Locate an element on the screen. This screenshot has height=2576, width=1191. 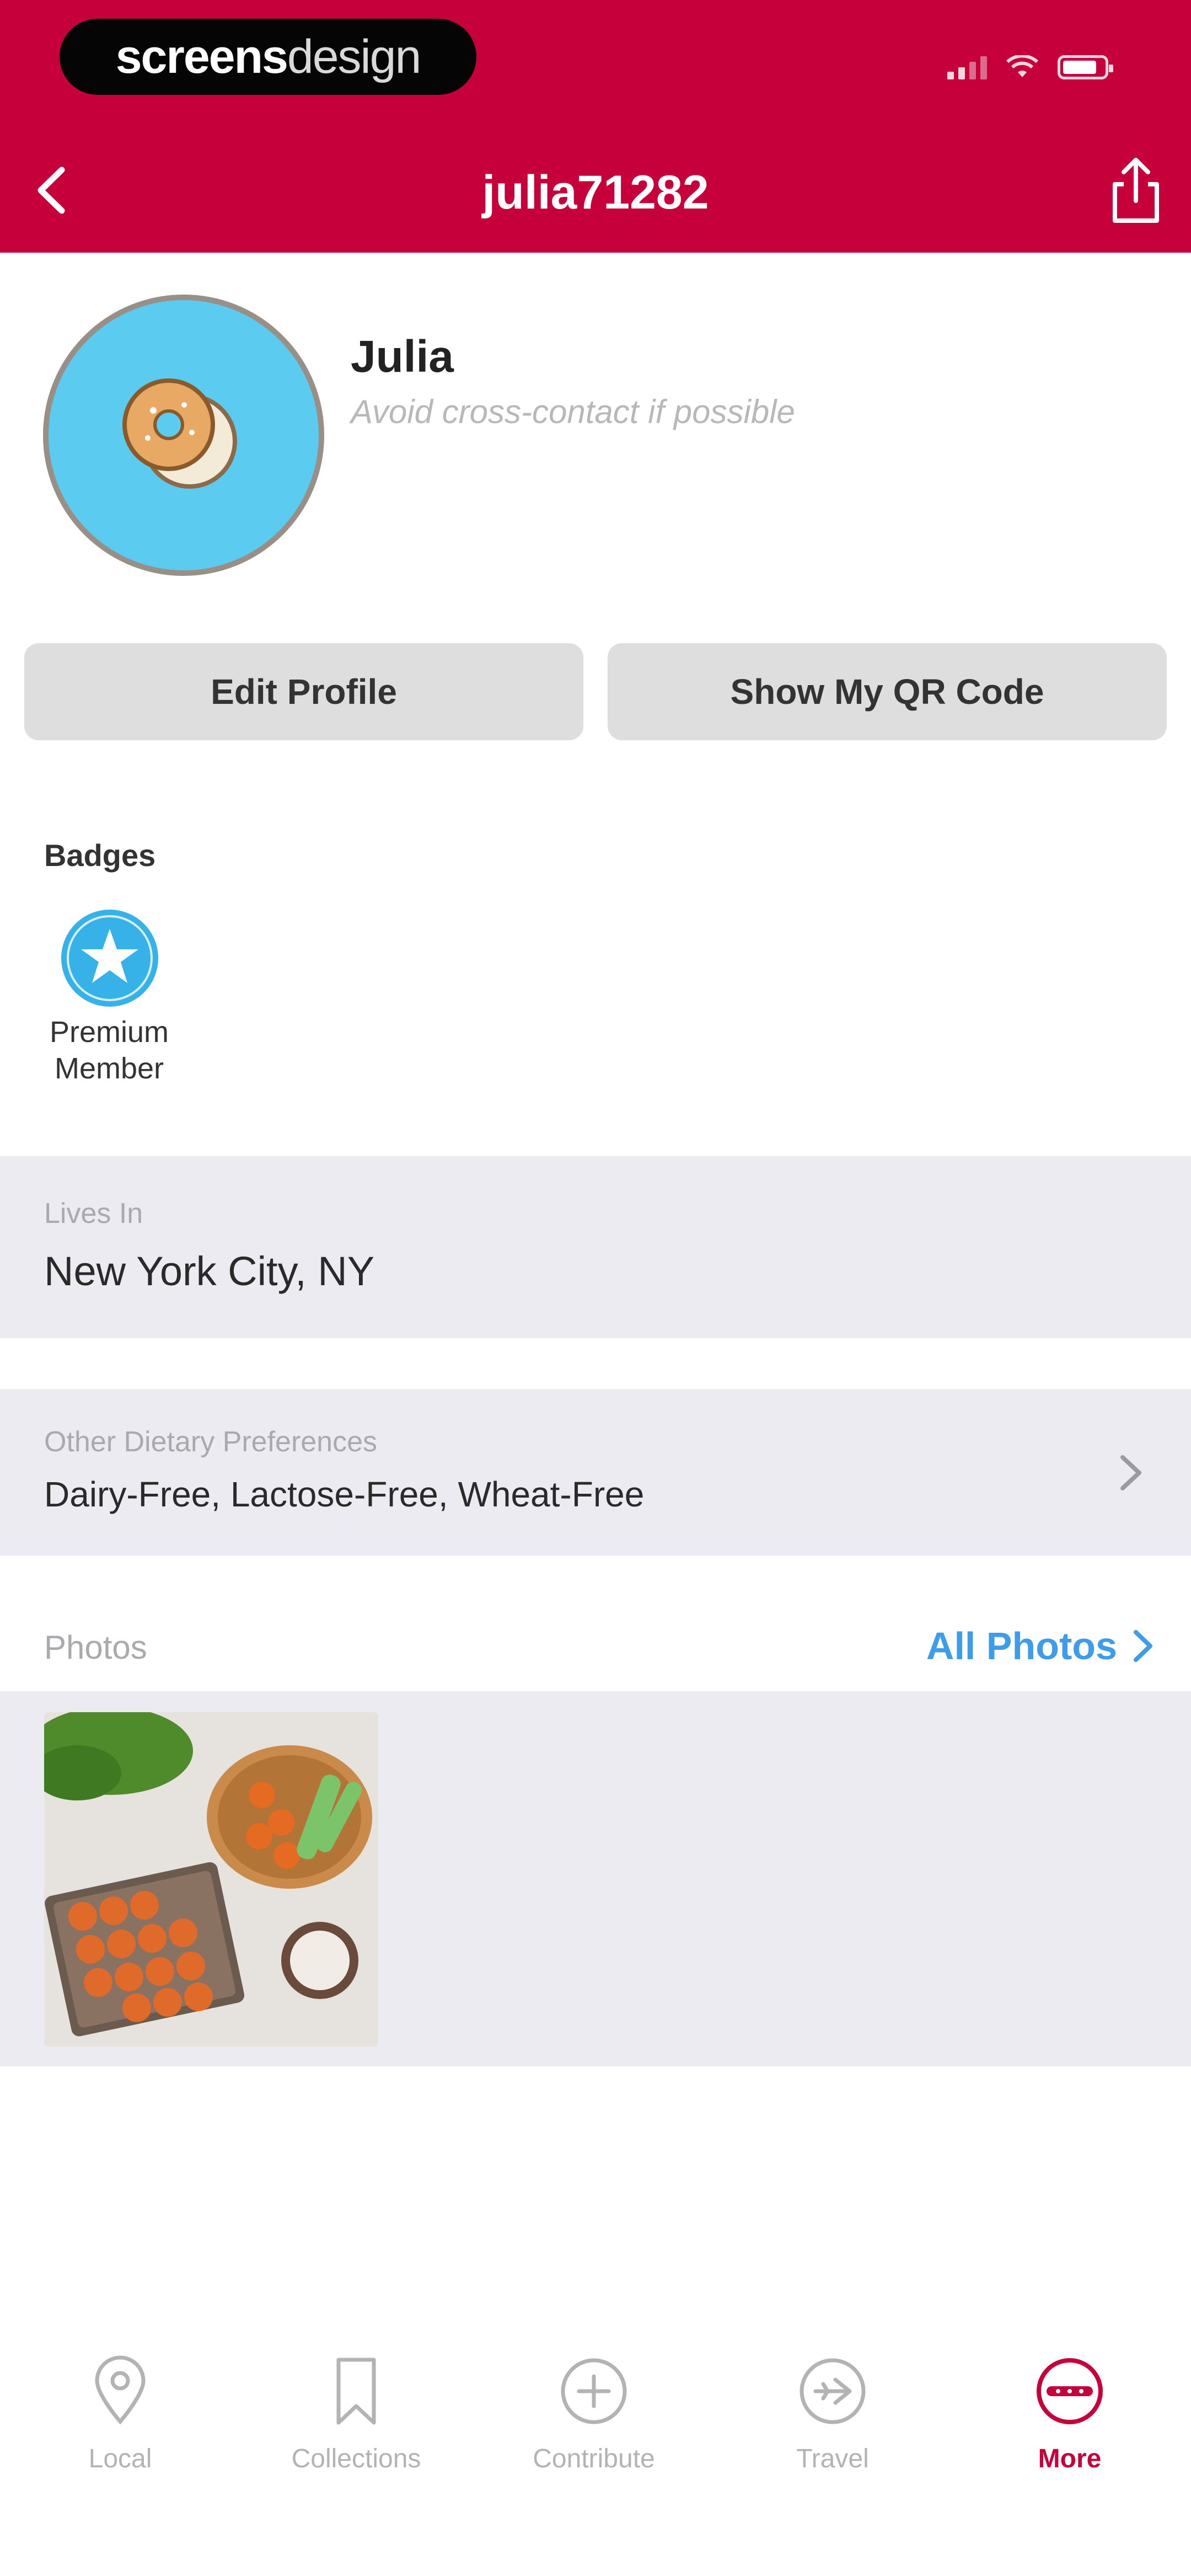
page-title: julia71282 is located at coordinates (595, 192).